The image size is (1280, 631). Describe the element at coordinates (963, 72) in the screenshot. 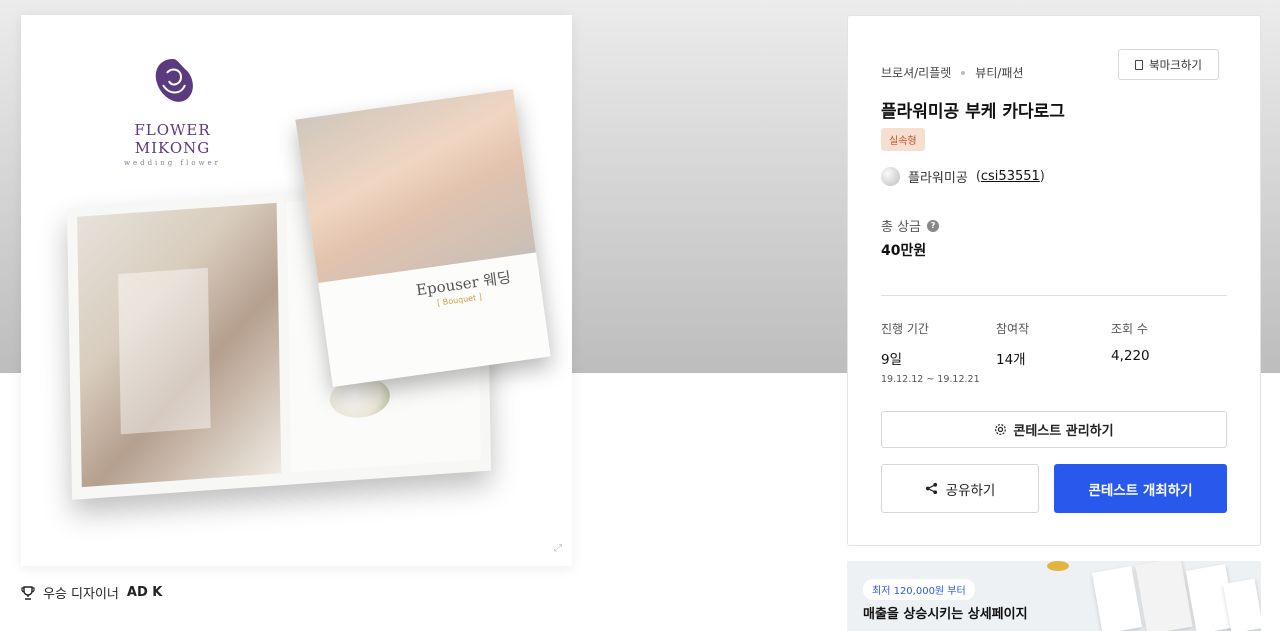

I see `breadcrumb-separator` at that location.